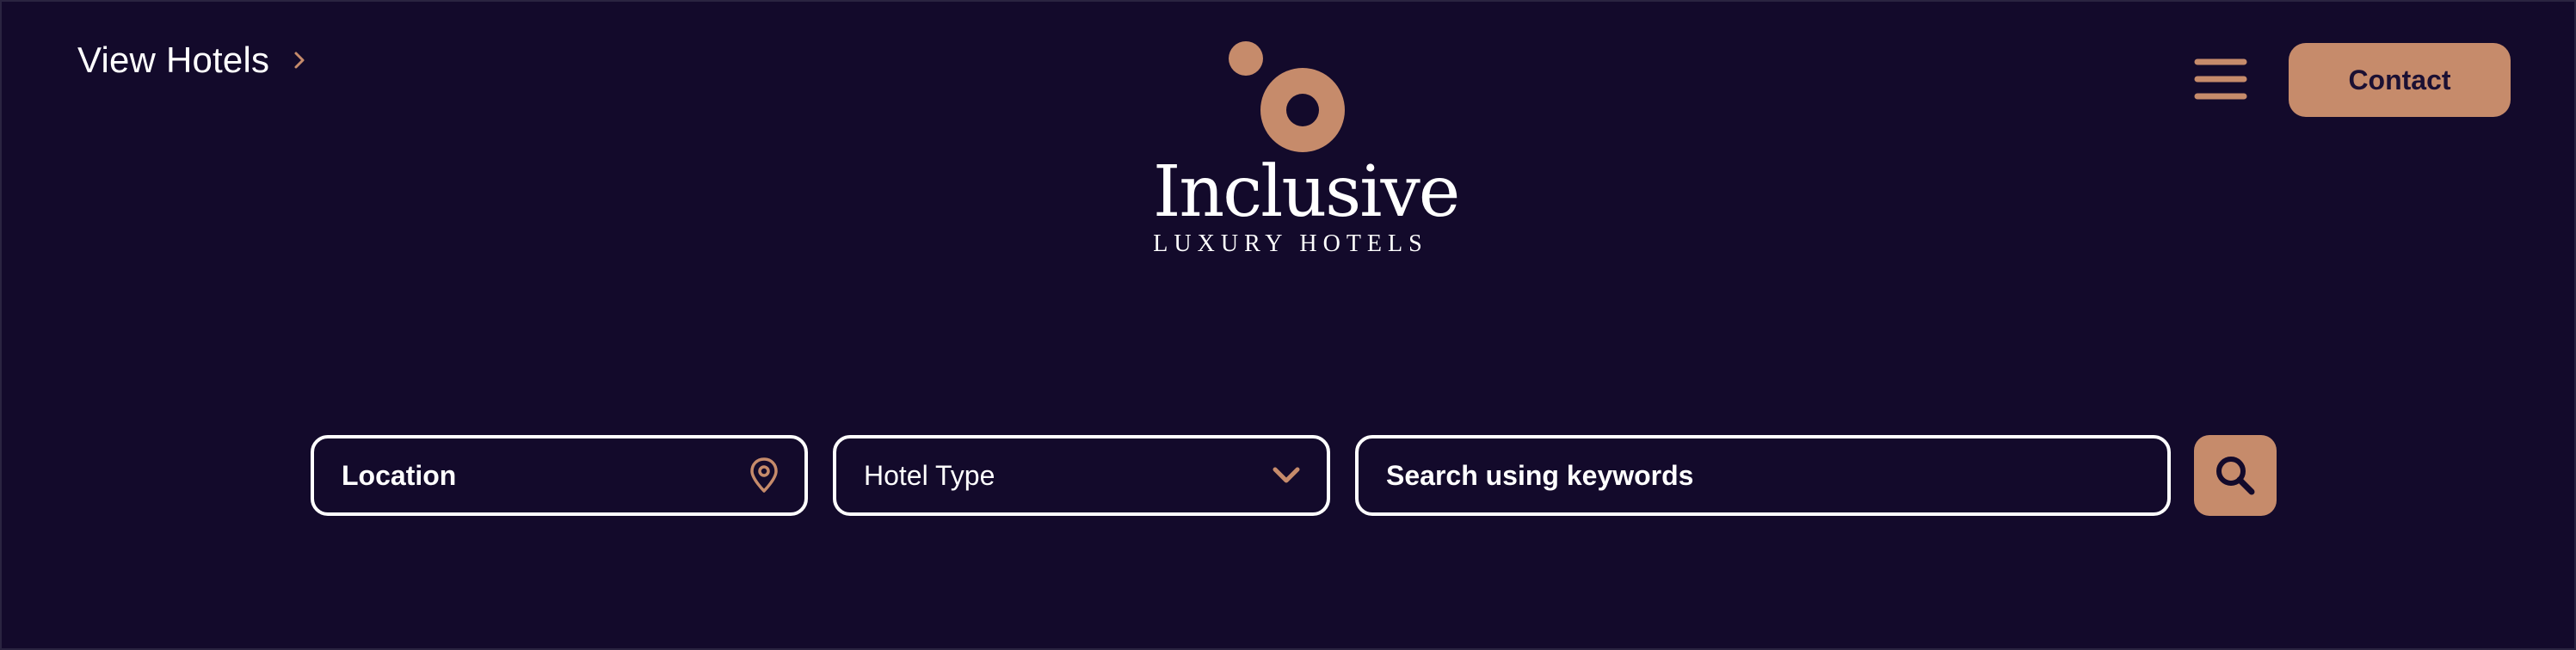  What do you see at coordinates (560, 475) in the screenshot?
I see `location-field: Location` at bounding box center [560, 475].